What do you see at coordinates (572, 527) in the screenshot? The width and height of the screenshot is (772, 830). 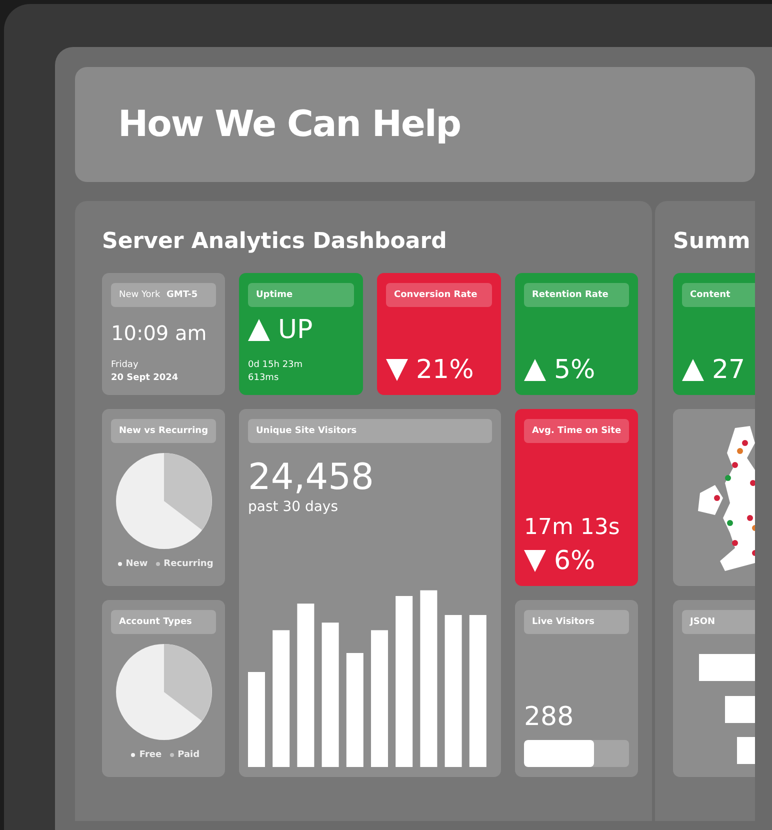 I see `avg-time-value: 17m 13s` at bounding box center [572, 527].